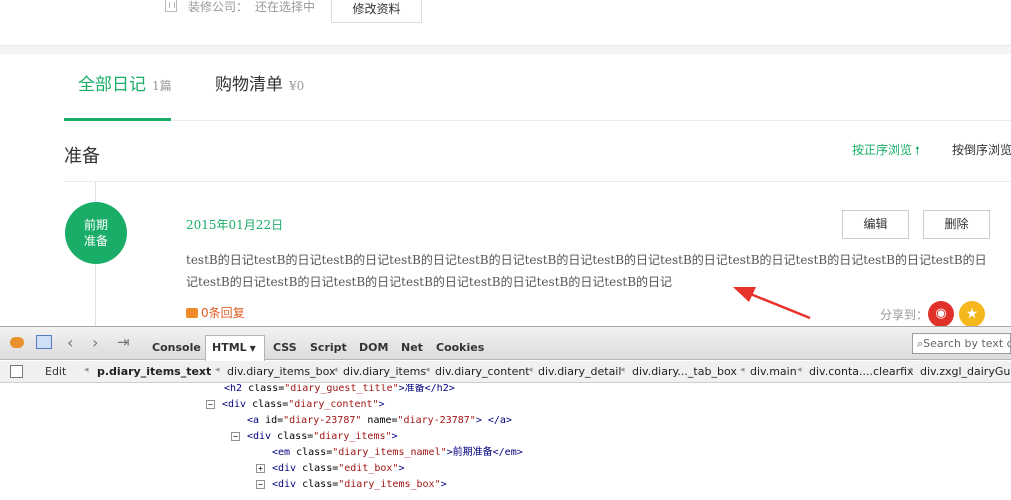 The width and height of the screenshot is (1011, 500). Describe the element at coordinates (70, 342) in the screenshot. I see `back-arrow-icon: ‹` at that location.